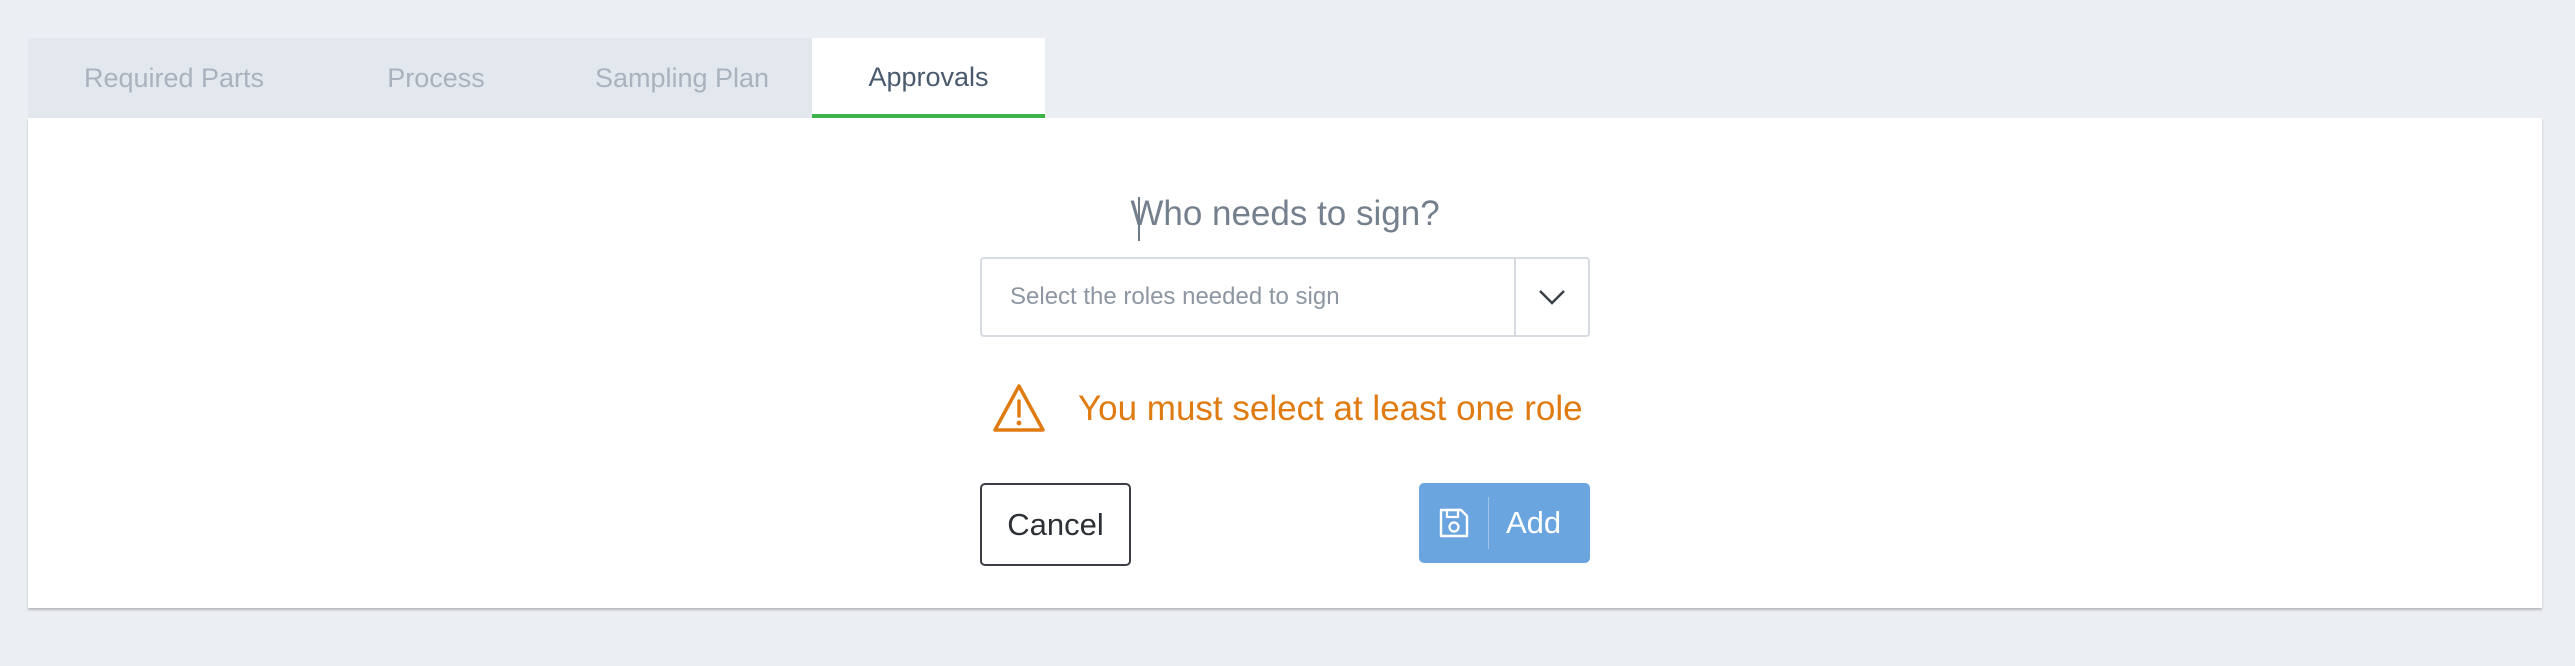 The height and width of the screenshot is (666, 2575). I want to click on roles-select: Select the roles needed to sign, so click(1285, 297).